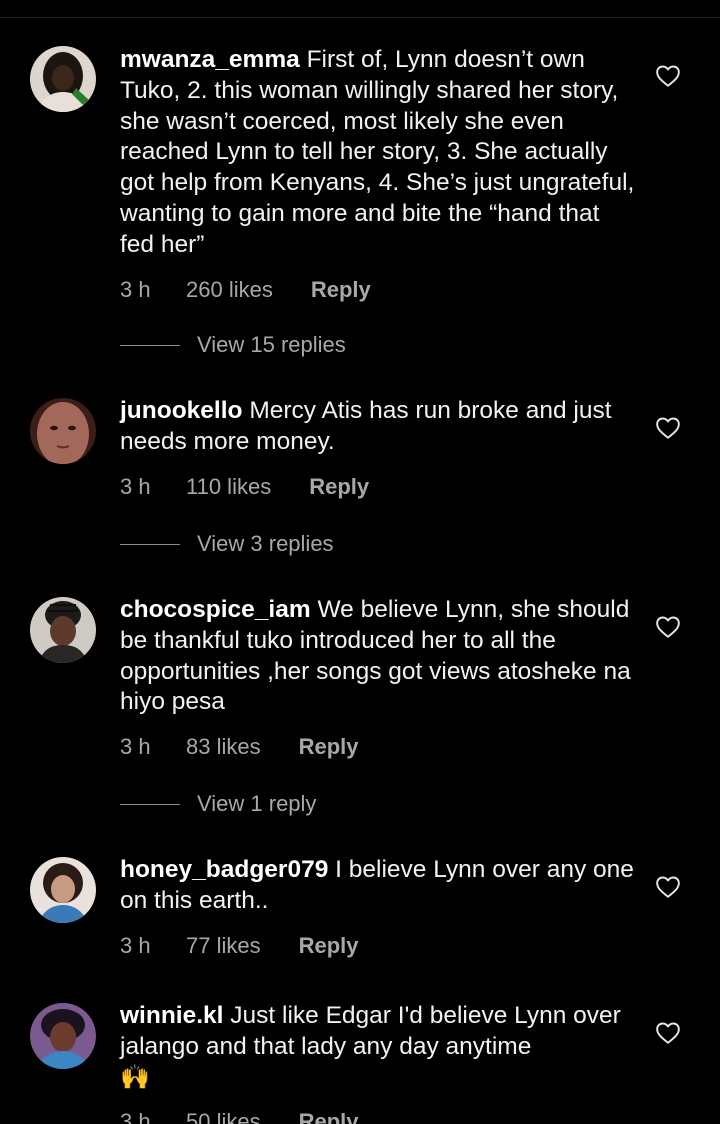 This screenshot has height=1124, width=720. I want to click on comment-likes: 77 likes, so click(223, 946).